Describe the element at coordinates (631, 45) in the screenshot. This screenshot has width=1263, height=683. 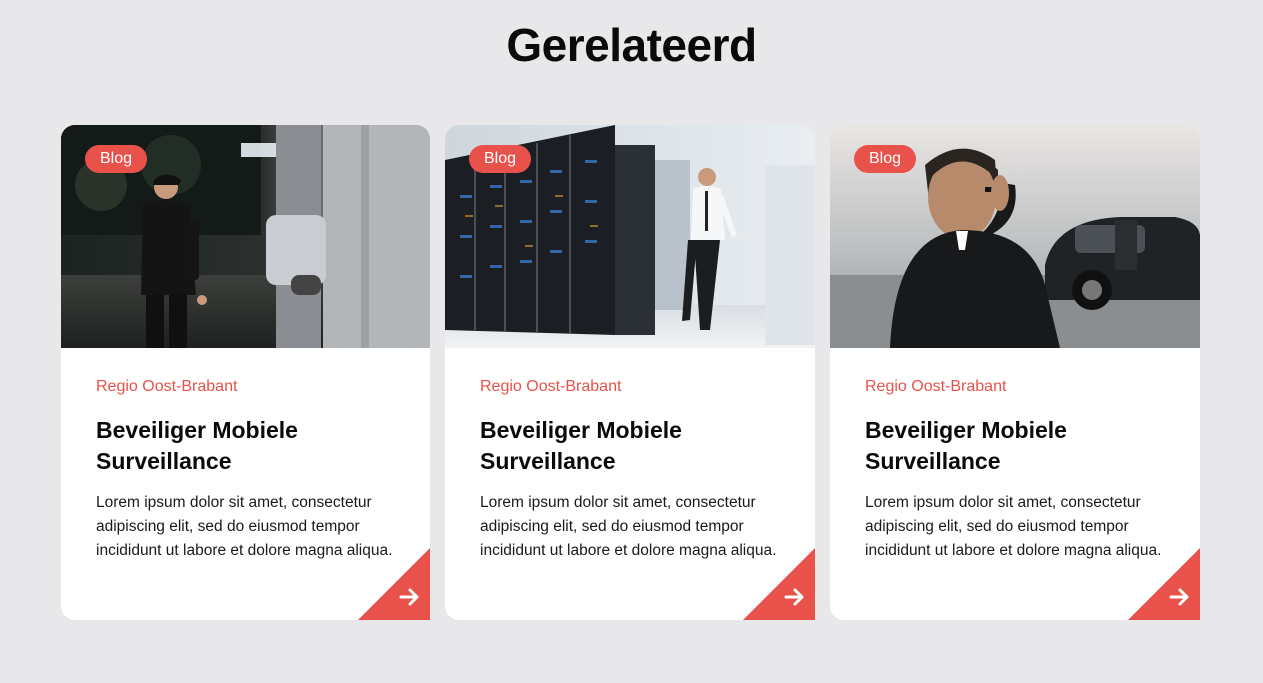
I see `section-title: Gerelateerd` at that location.